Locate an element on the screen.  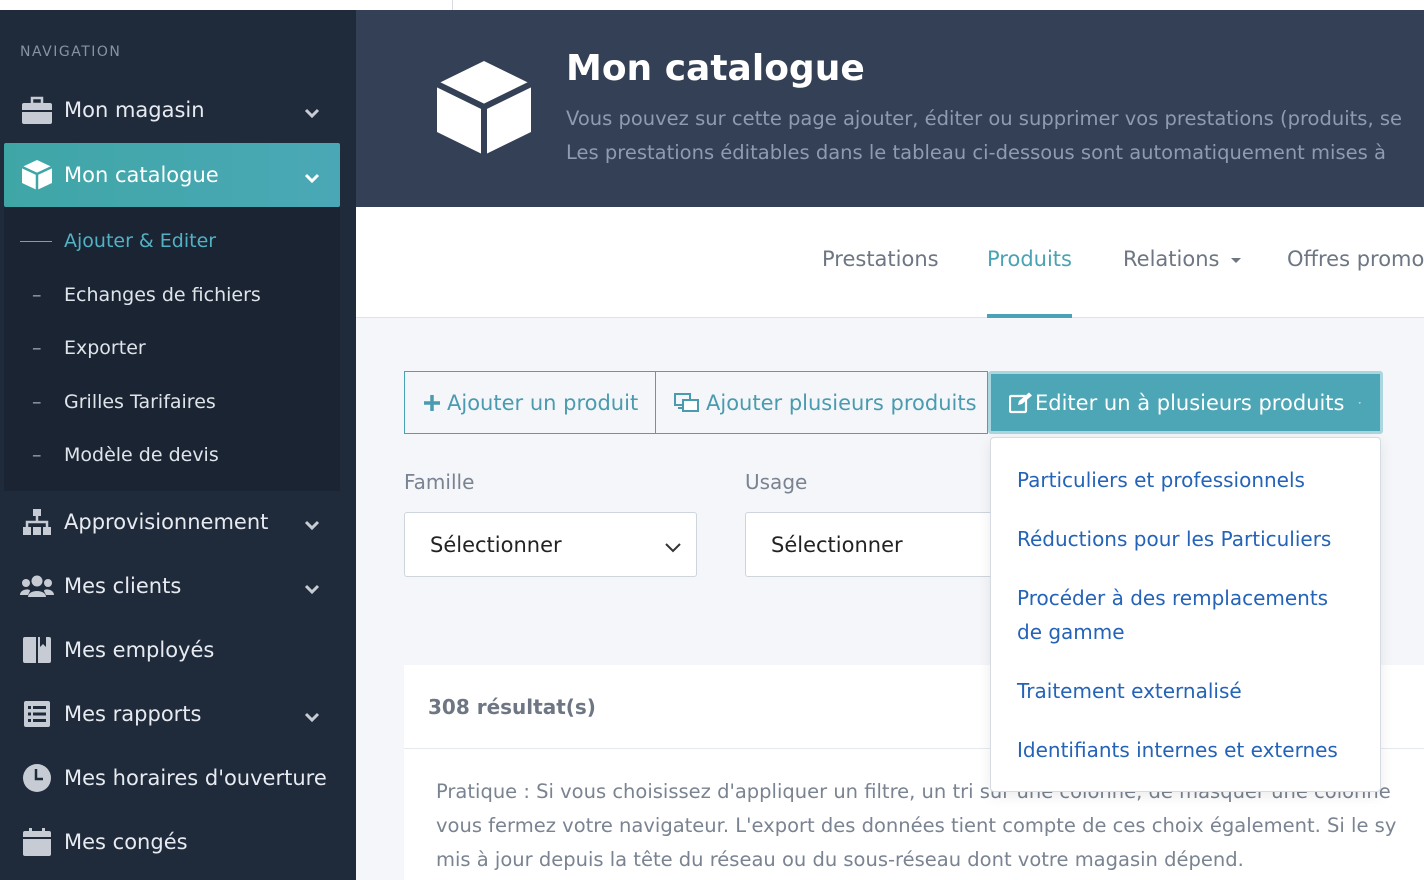
edit-products-dropdown-button: Editer un à plusieurs produits is located at coordinates (1185, 402).